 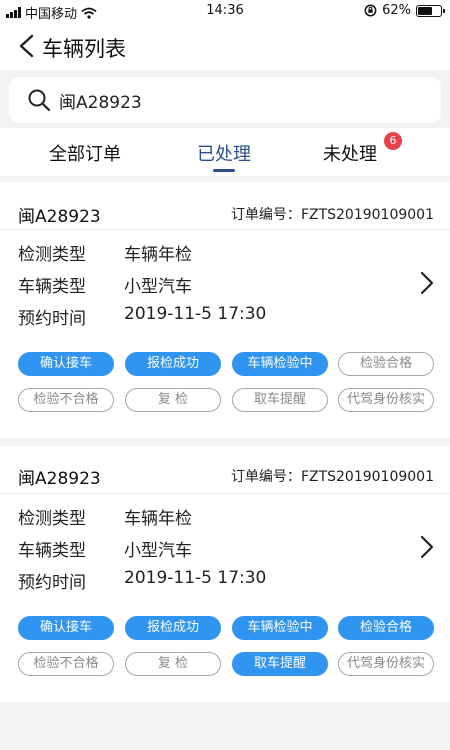 I want to click on tab-bar: 全部订单 已处理 未处理, so click(x=225, y=152).